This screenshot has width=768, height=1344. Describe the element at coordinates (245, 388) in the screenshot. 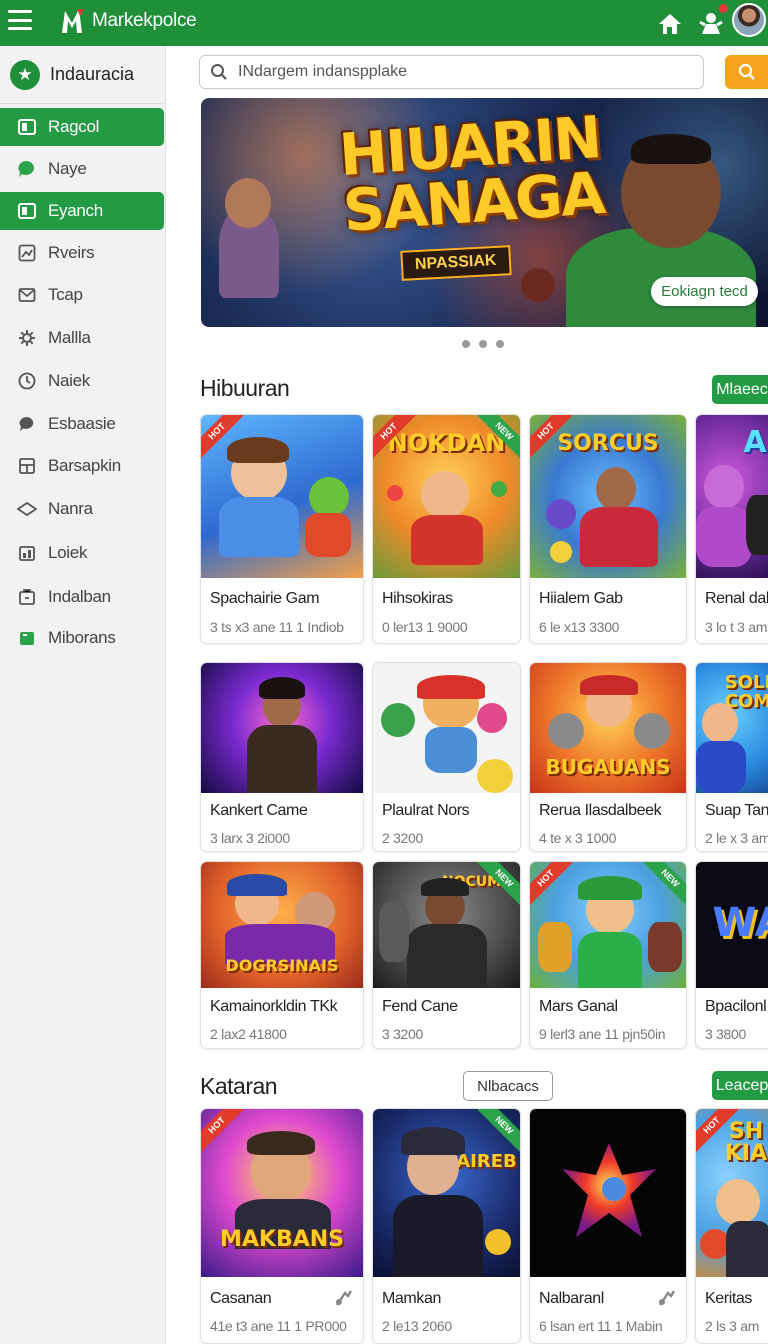

I see `section-title-hibuuran: Hibuuran` at that location.